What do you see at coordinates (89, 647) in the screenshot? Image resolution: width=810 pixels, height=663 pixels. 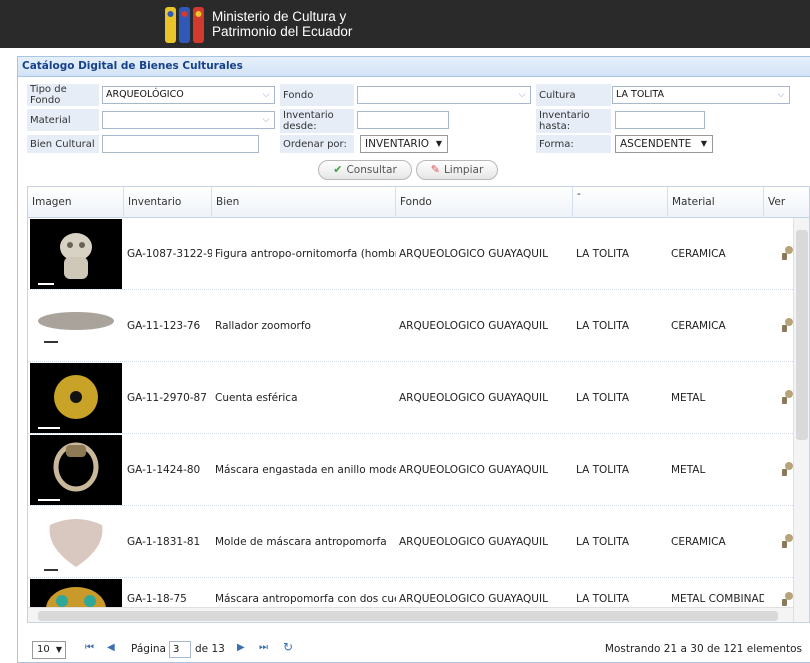 I see `first-page-icon: ⏮` at bounding box center [89, 647].